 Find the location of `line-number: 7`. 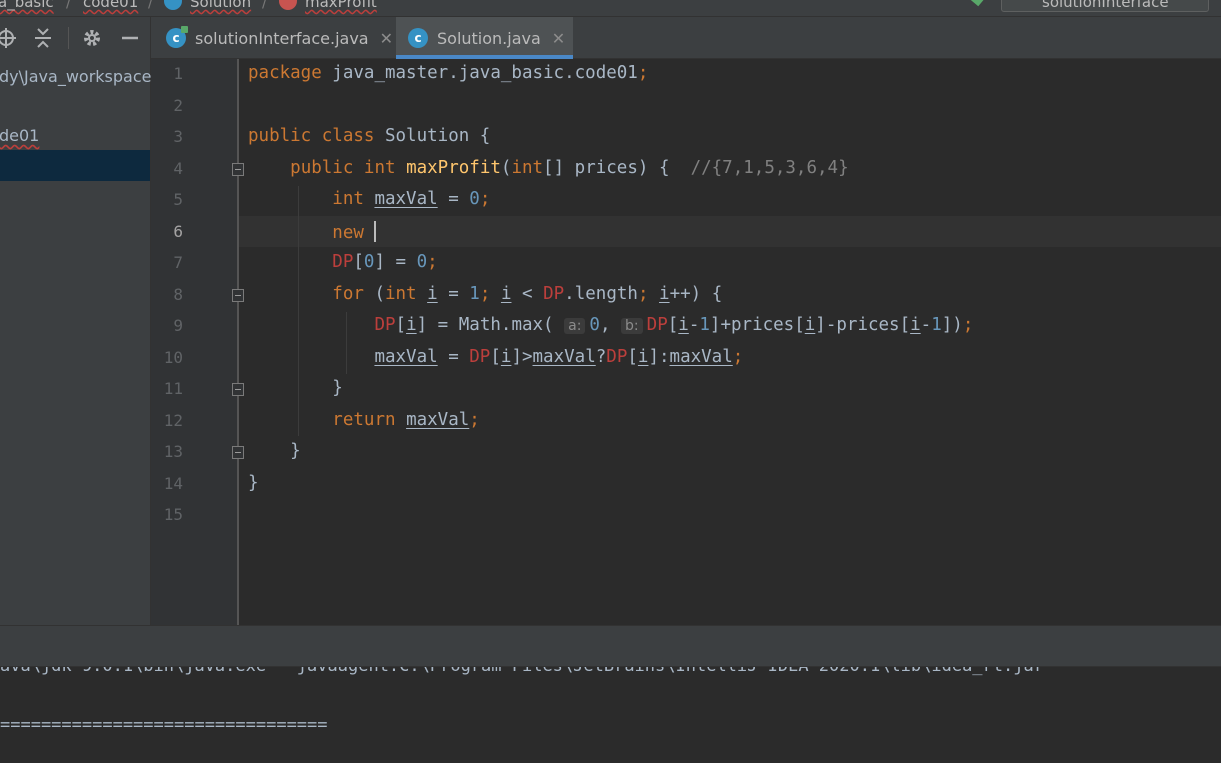

line-number: 7 is located at coordinates (178, 262).